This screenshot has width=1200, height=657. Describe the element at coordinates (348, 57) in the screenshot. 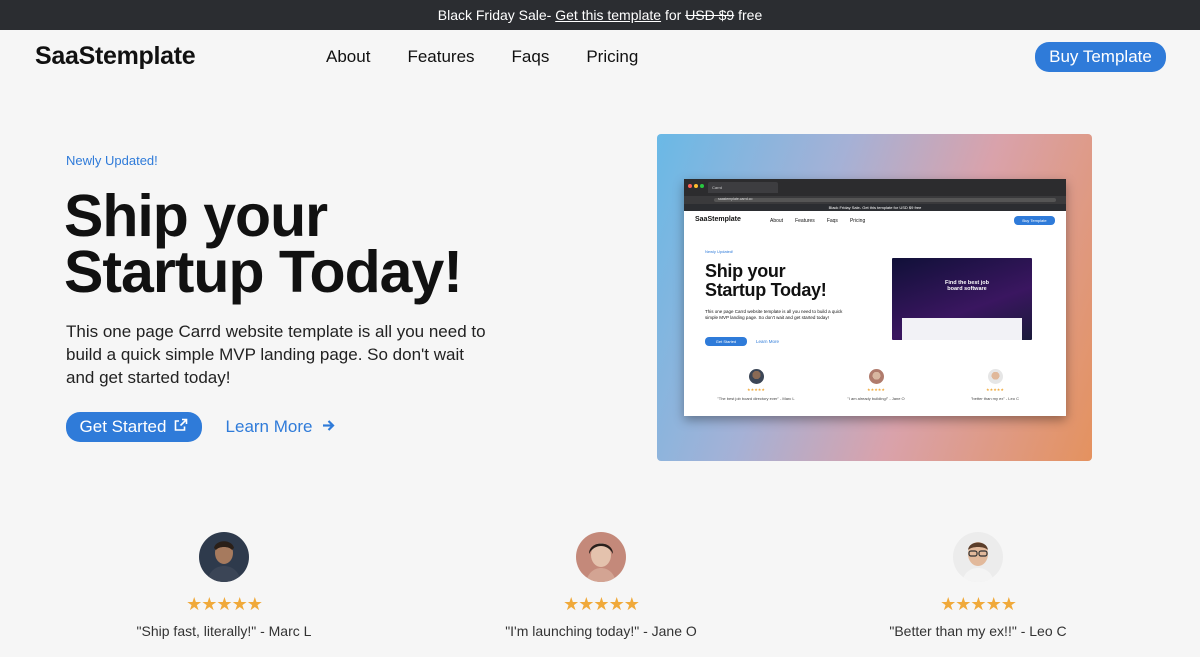

I see `nav-link-about: About` at that location.